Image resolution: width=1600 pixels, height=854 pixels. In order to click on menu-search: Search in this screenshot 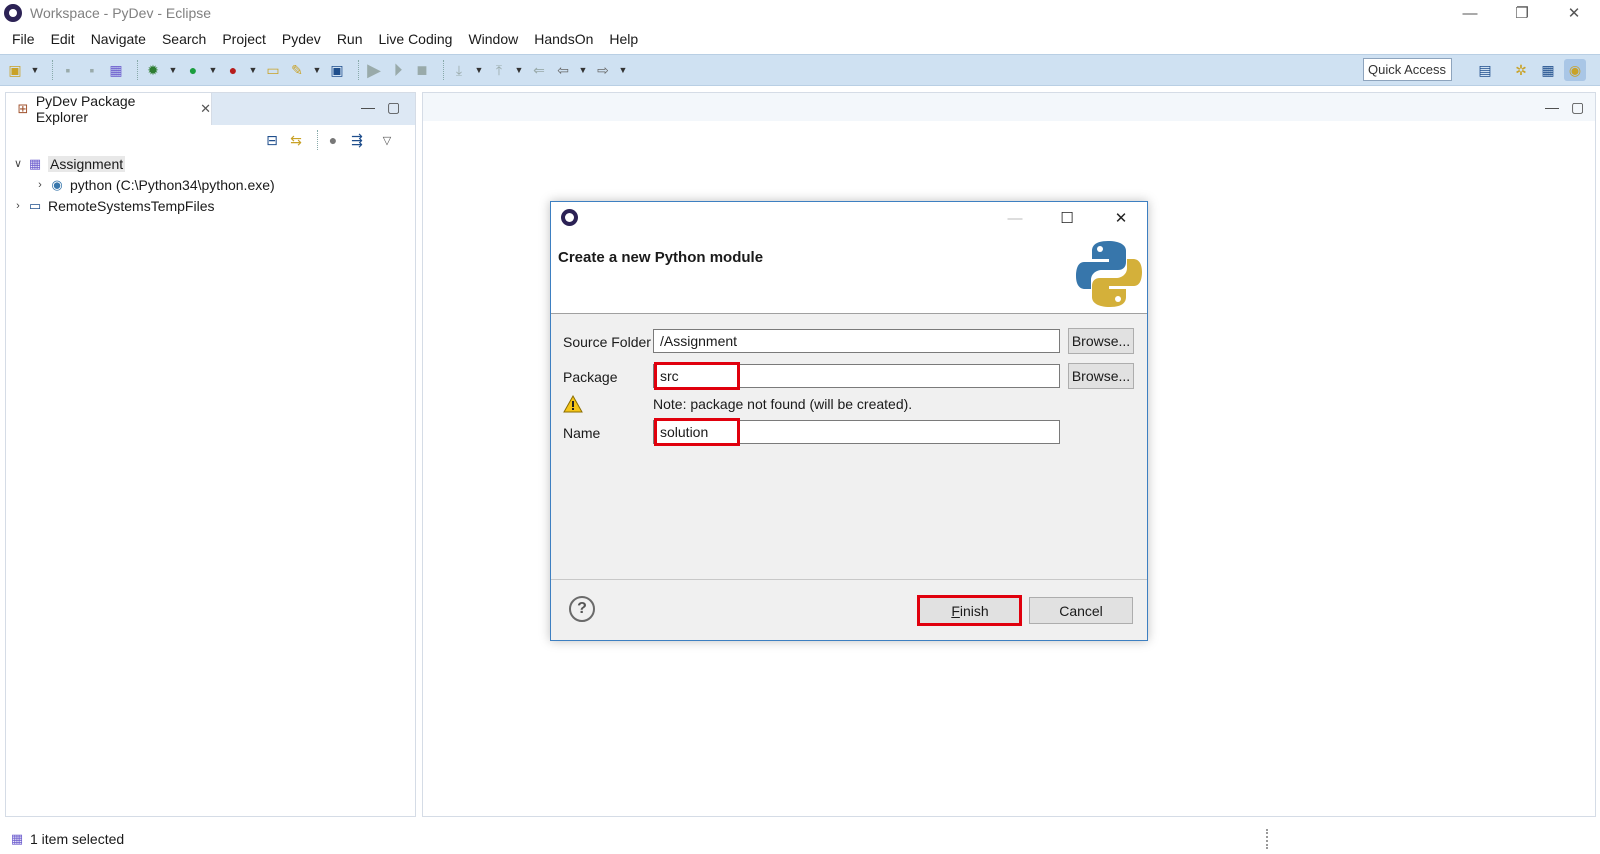, I will do `click(184, 39)`.